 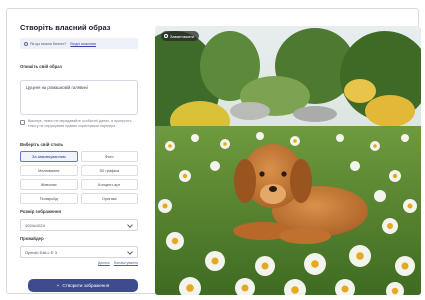 I want to click on style-option: Малювання, so click(x=49, y=170).